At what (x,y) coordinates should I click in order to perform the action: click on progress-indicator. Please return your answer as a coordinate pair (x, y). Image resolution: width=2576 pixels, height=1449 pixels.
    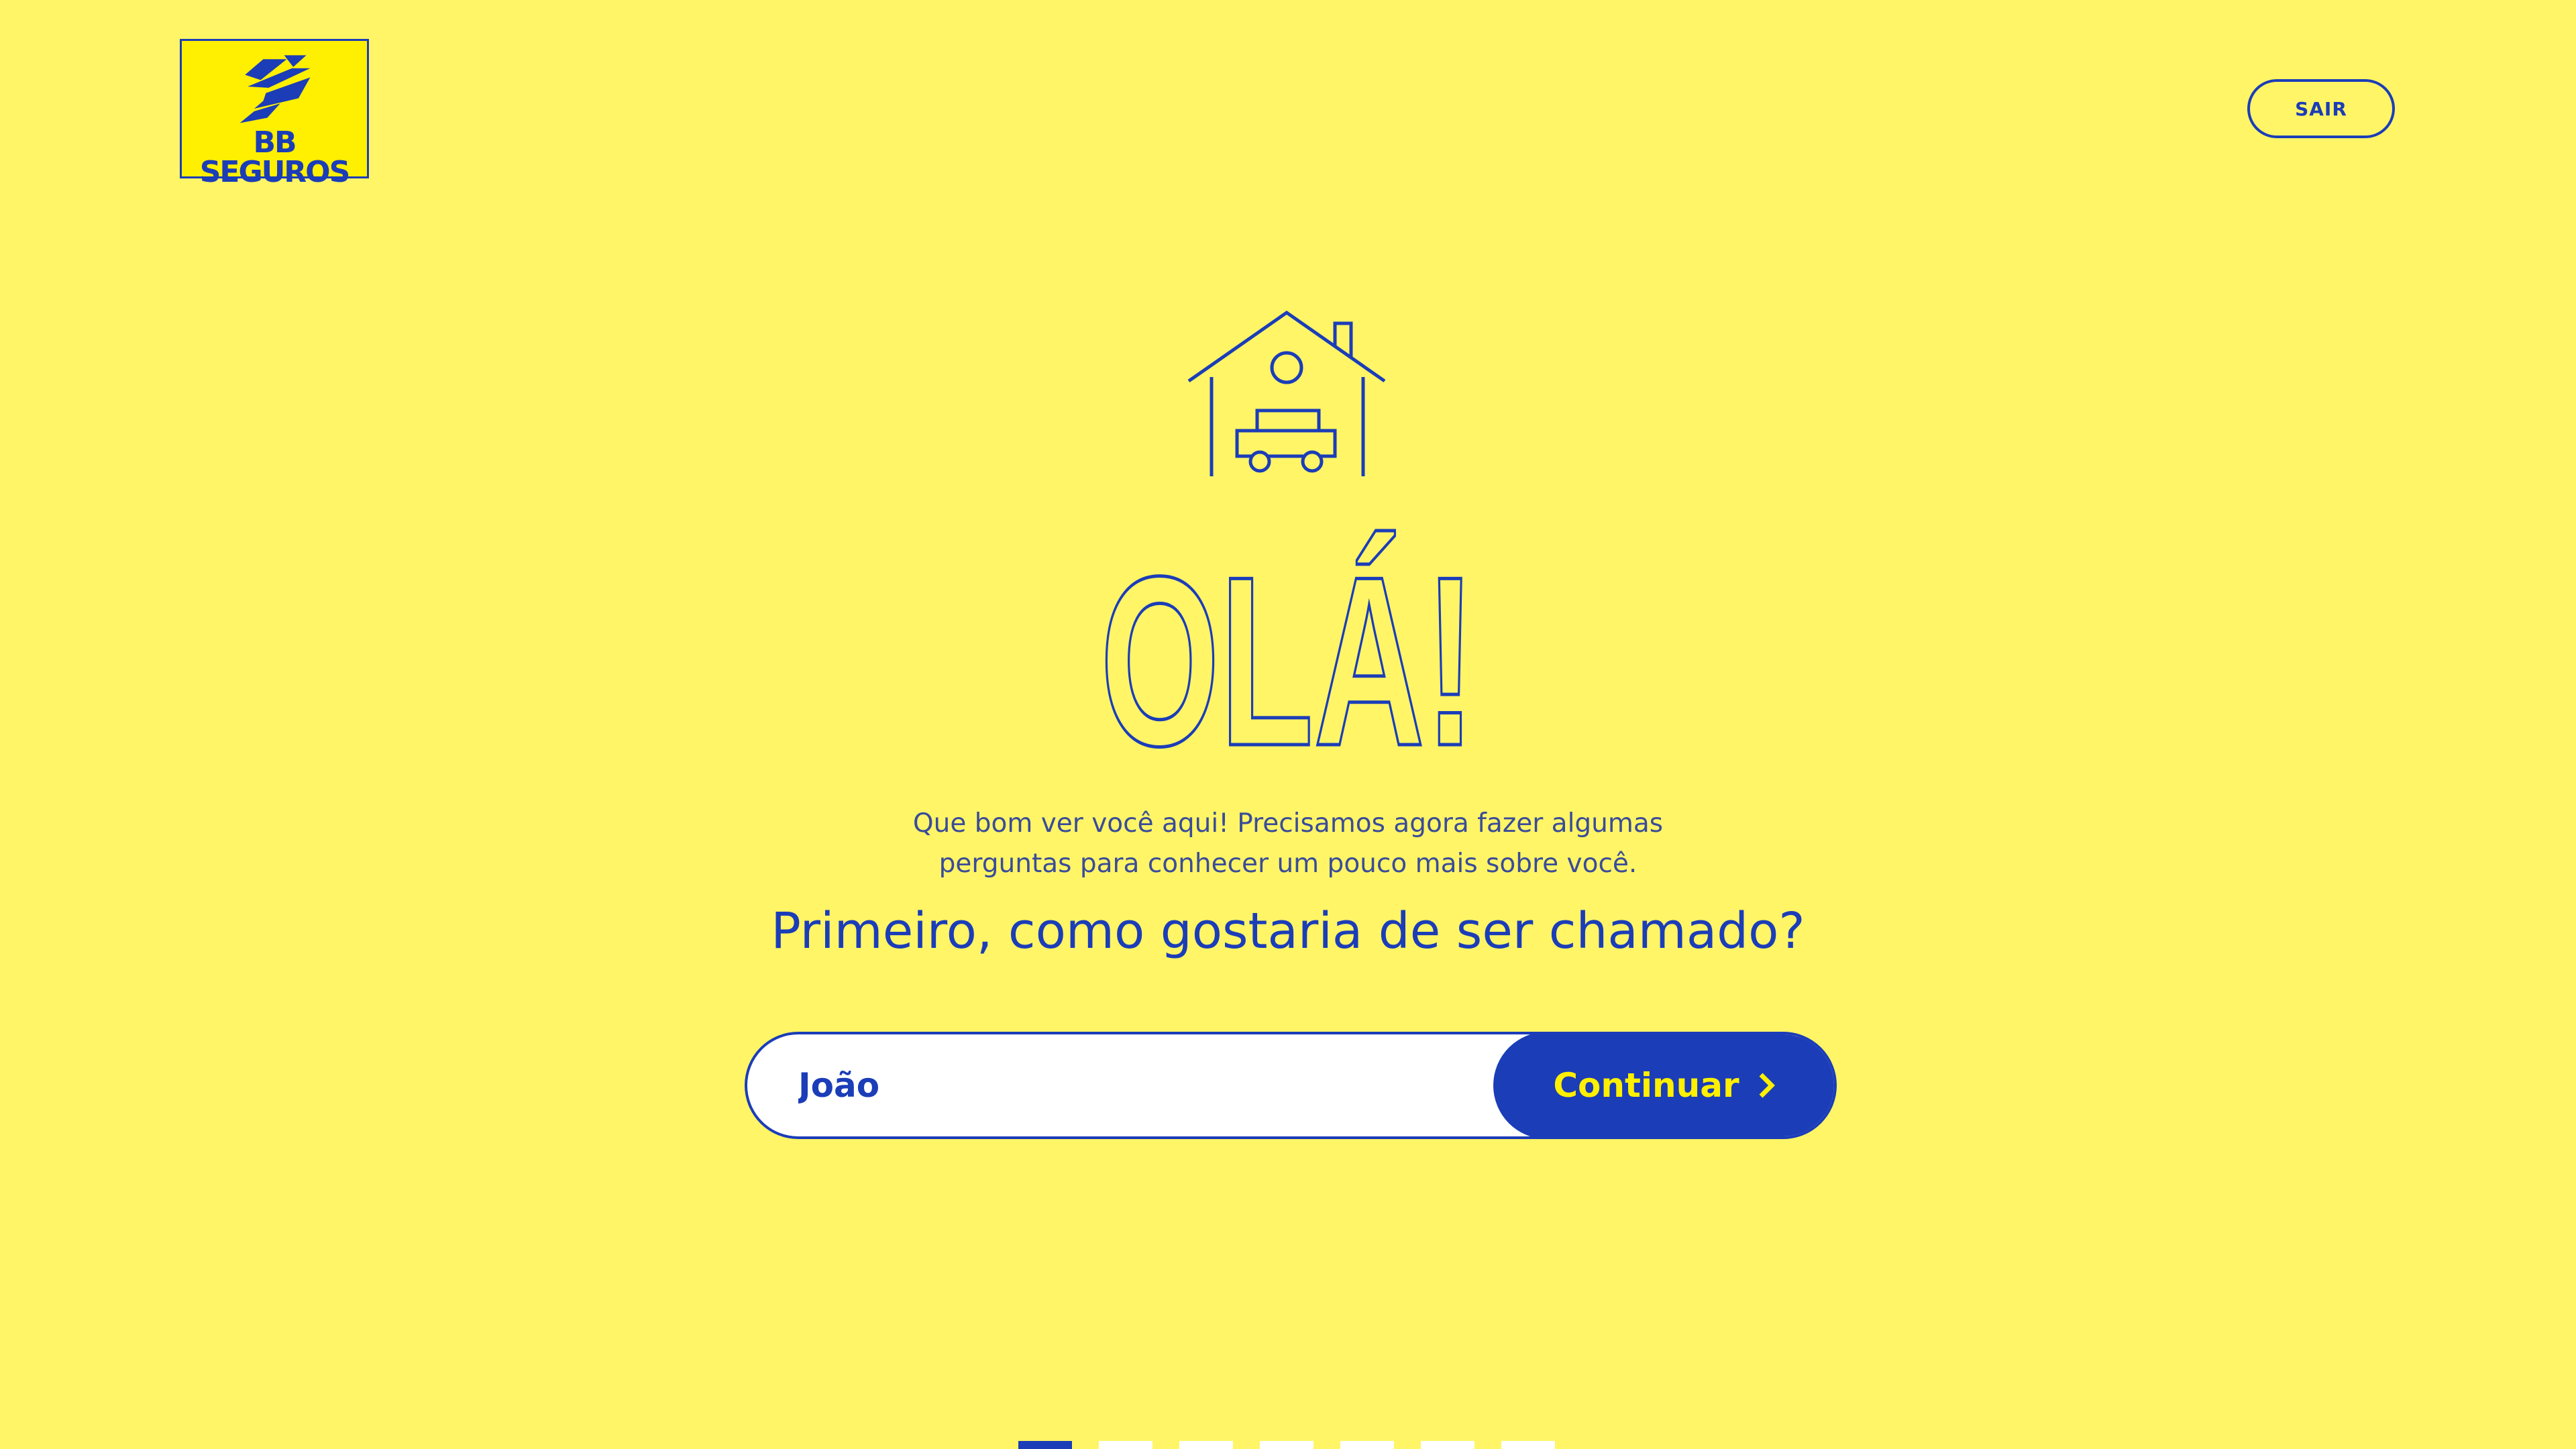
    Looking at the image, I should click on (1286, 1445).